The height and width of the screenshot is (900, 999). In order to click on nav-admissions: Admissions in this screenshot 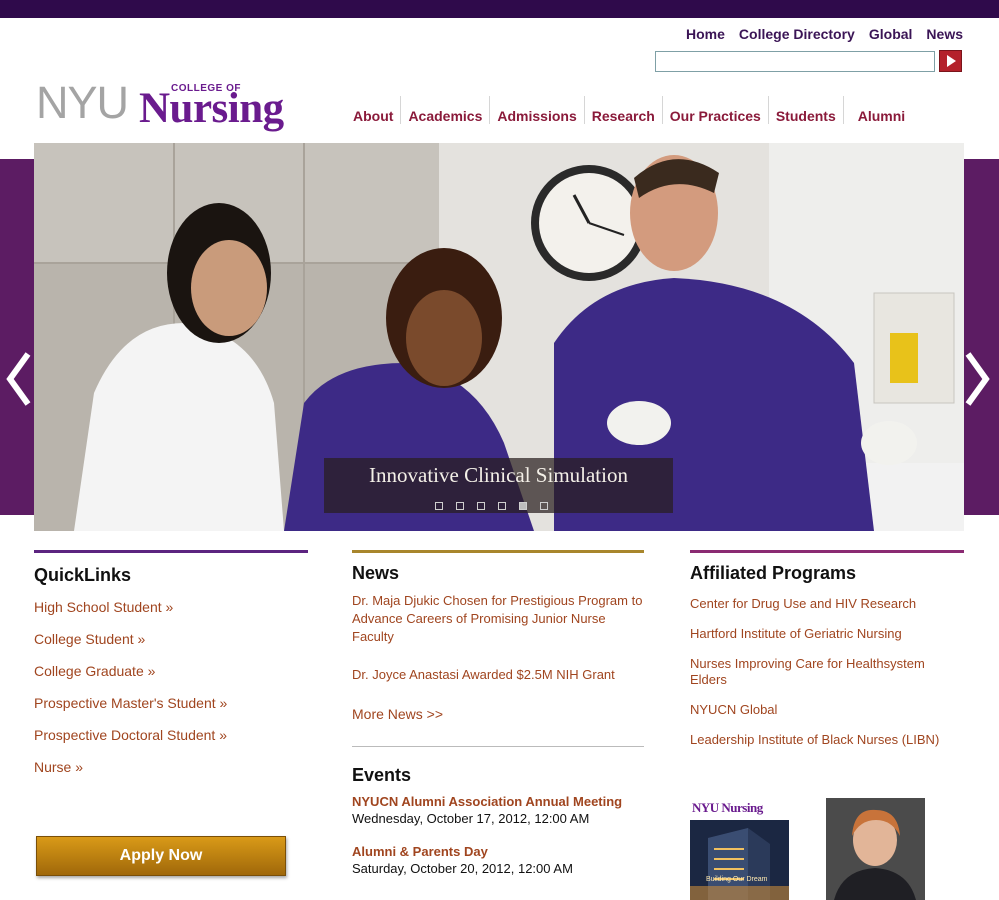, I will do `click(537, 110)`.